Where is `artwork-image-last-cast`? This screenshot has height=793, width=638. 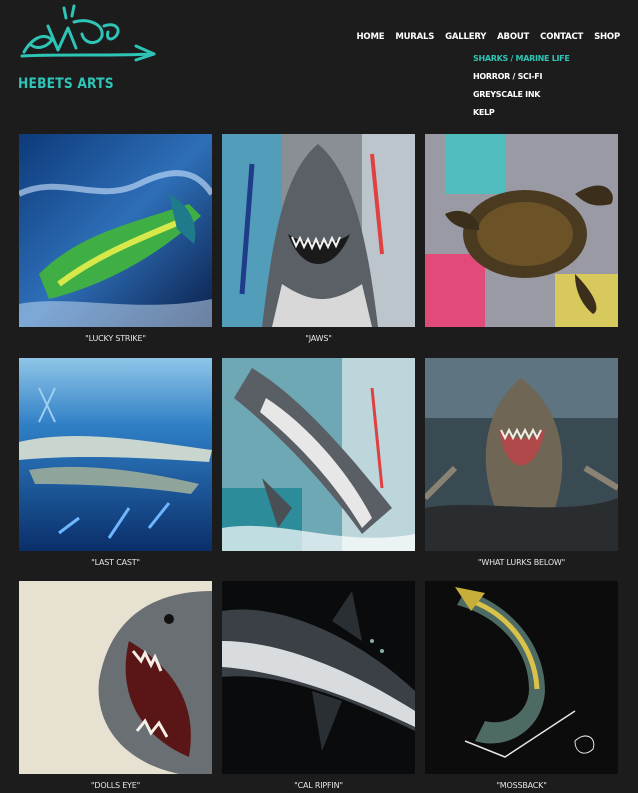
artwork-image-last-cast is located at coordinates (115, 454).